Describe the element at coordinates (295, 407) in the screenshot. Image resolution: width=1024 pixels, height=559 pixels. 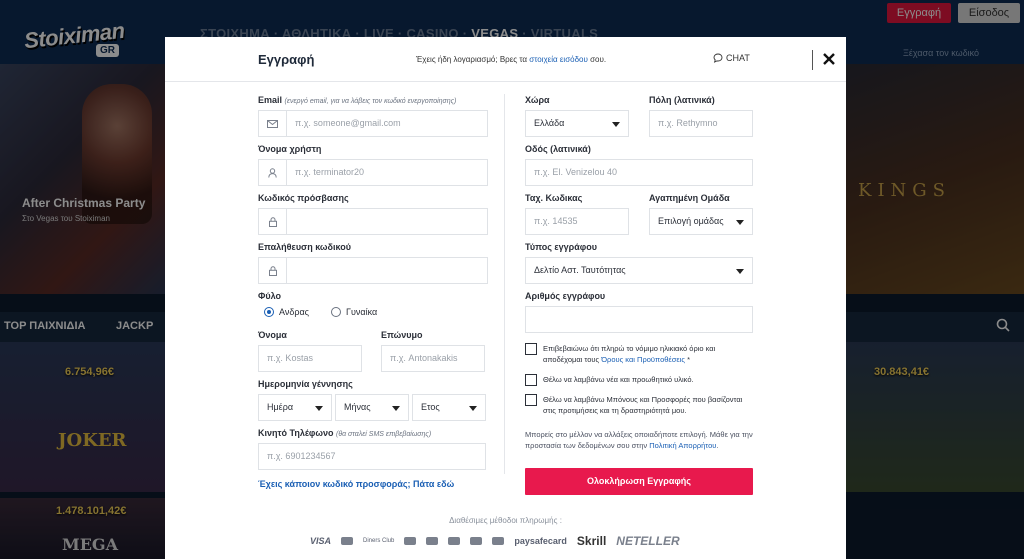
I see `dob-day-select: Ημέρα` at that location.